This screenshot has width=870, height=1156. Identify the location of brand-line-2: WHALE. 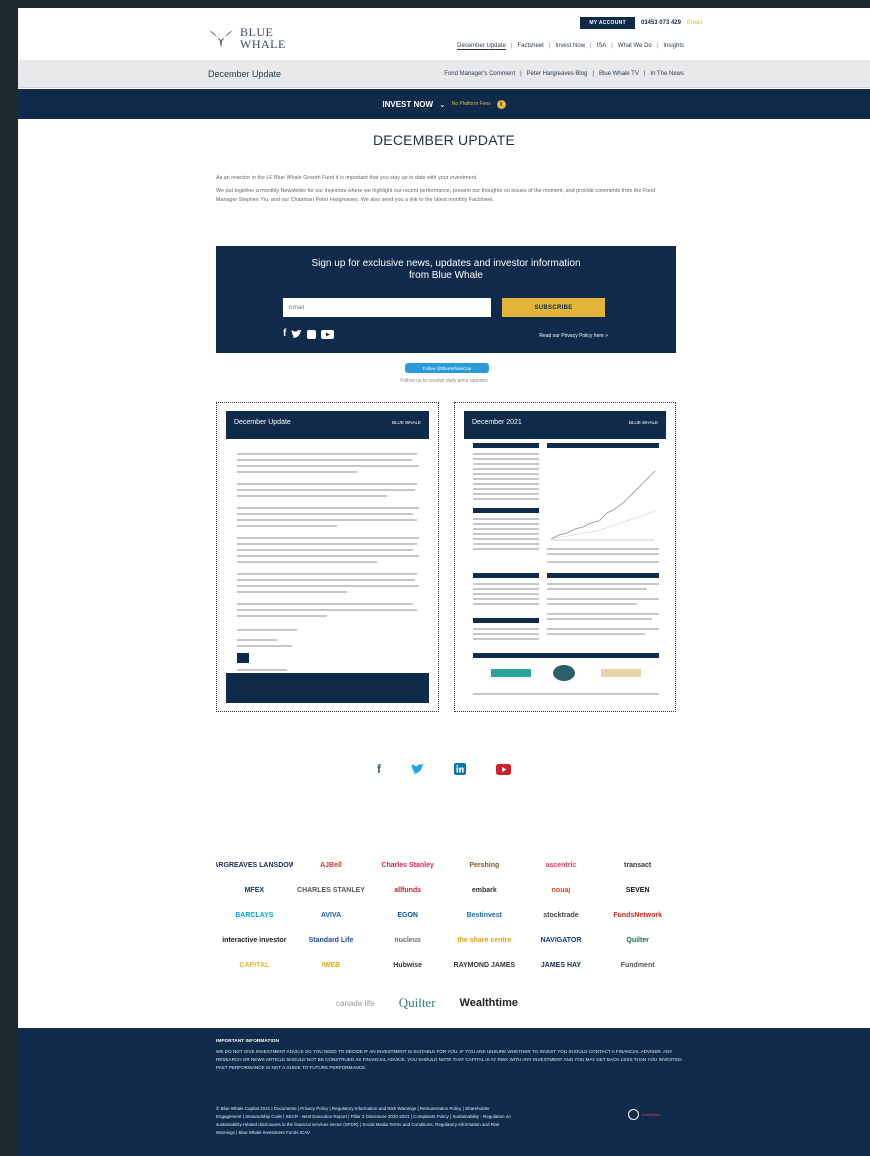
(263, 44).